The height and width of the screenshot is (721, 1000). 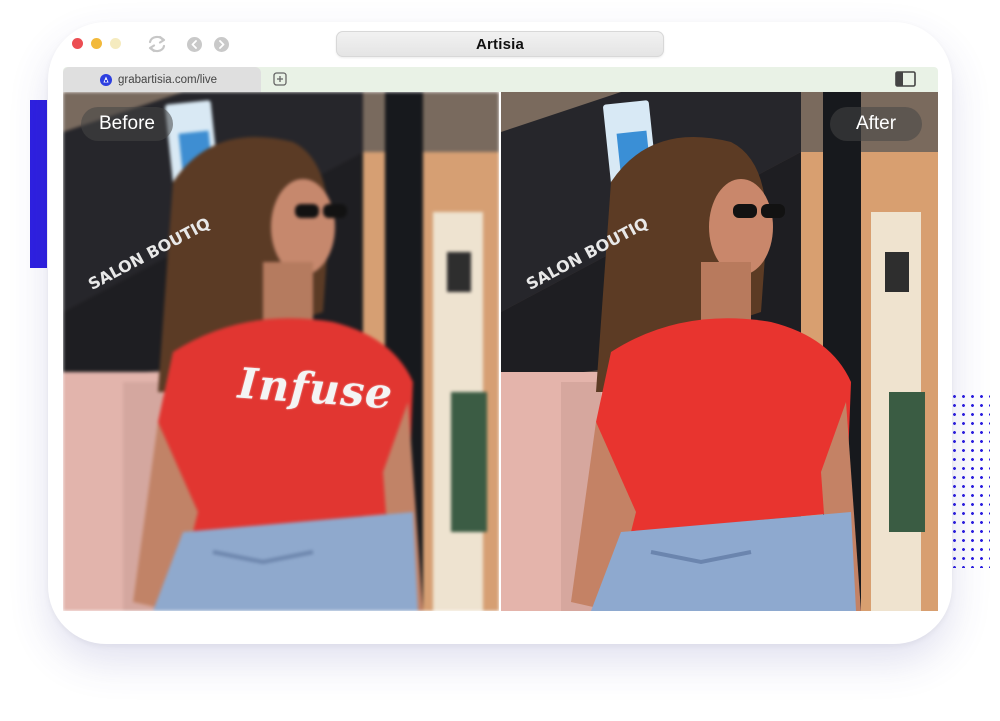 I want to click on forward-icon, so click(x=222, y=44).